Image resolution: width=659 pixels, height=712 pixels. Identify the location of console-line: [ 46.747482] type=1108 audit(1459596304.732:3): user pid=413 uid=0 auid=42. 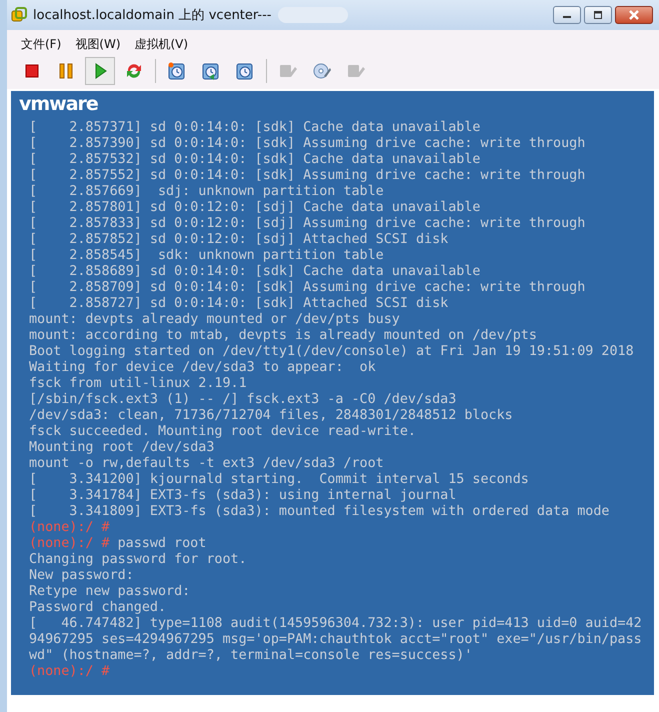
(335, 623).